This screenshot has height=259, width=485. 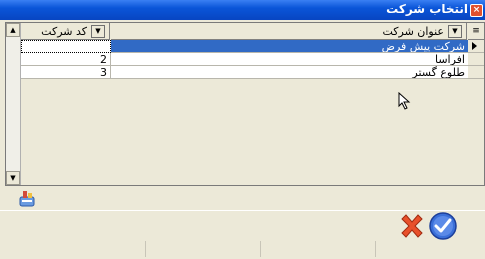 I want to click on column-header-code: کد شرکت ▼, so click(x=65, y=31).